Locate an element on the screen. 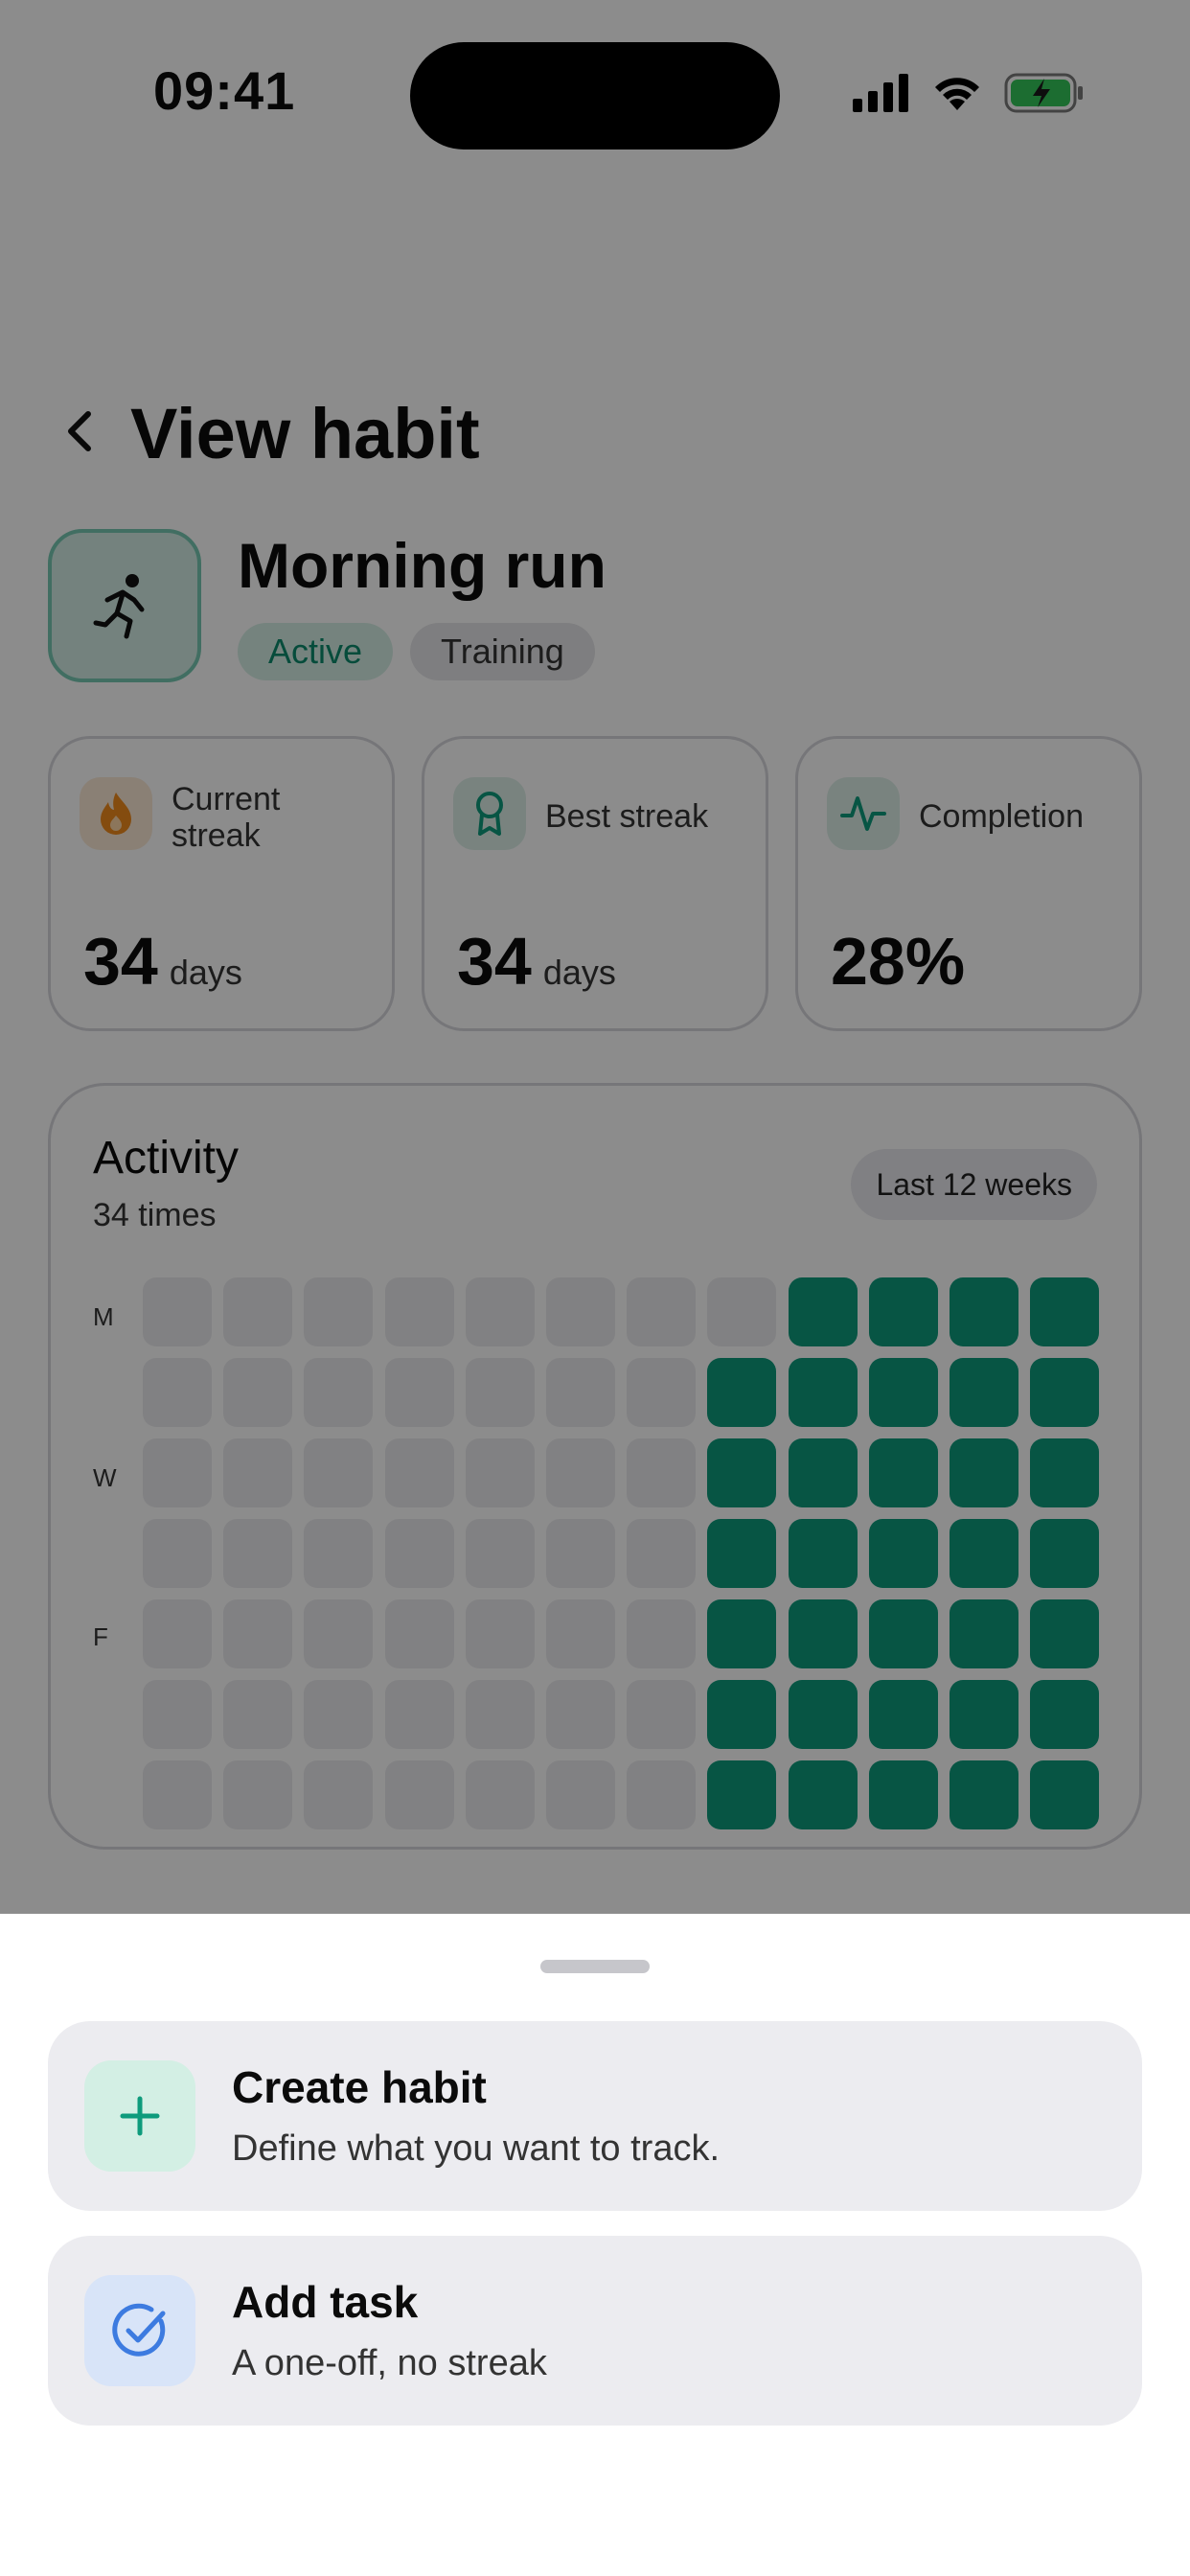 This screenshot has width=1190, height=2576. action-description: A one-off, no streak is located at coordinates (389, 2363).